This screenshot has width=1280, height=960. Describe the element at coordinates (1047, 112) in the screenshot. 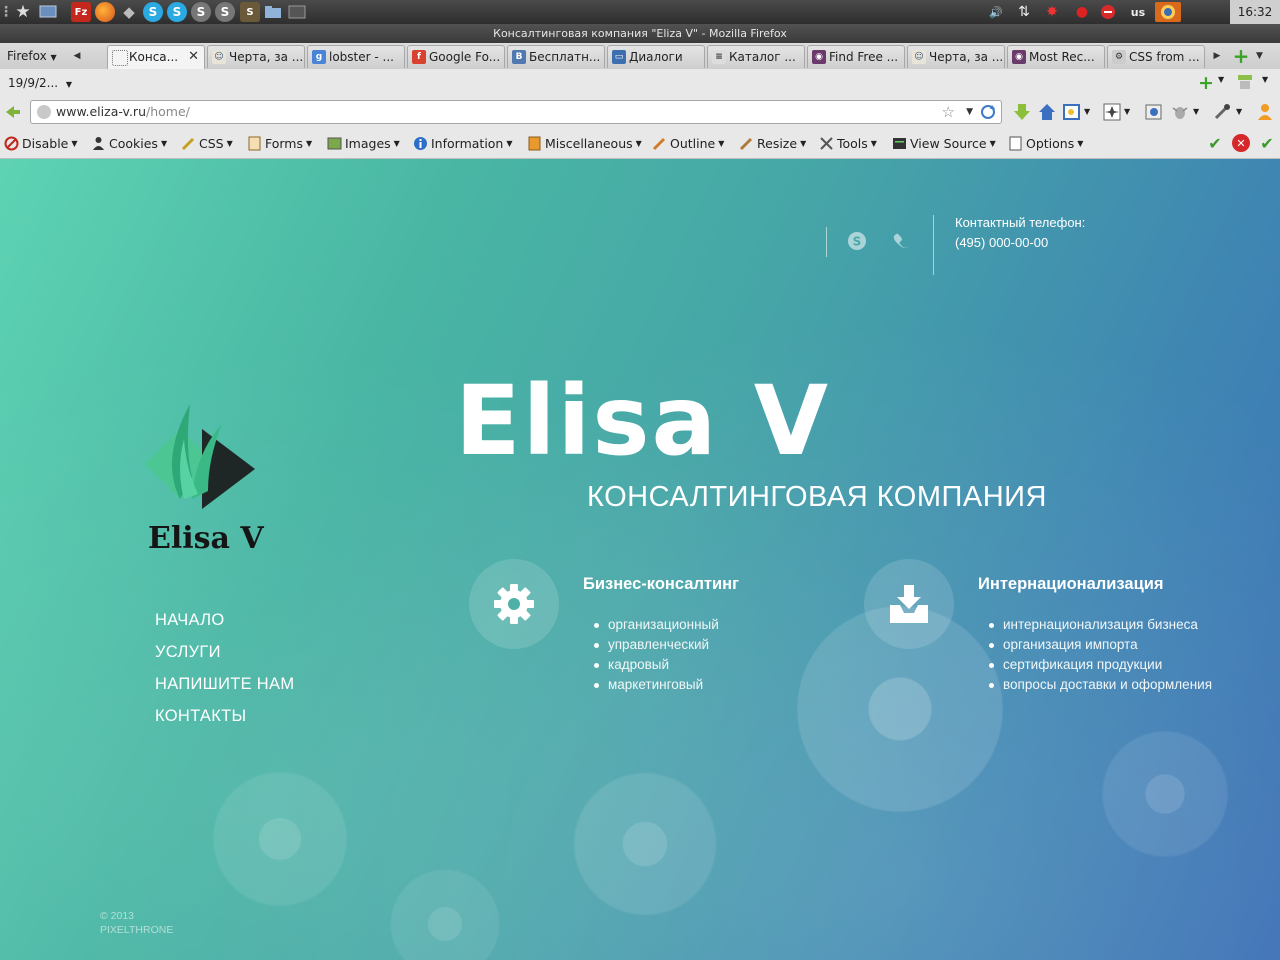

I see `home-icon` at that location.